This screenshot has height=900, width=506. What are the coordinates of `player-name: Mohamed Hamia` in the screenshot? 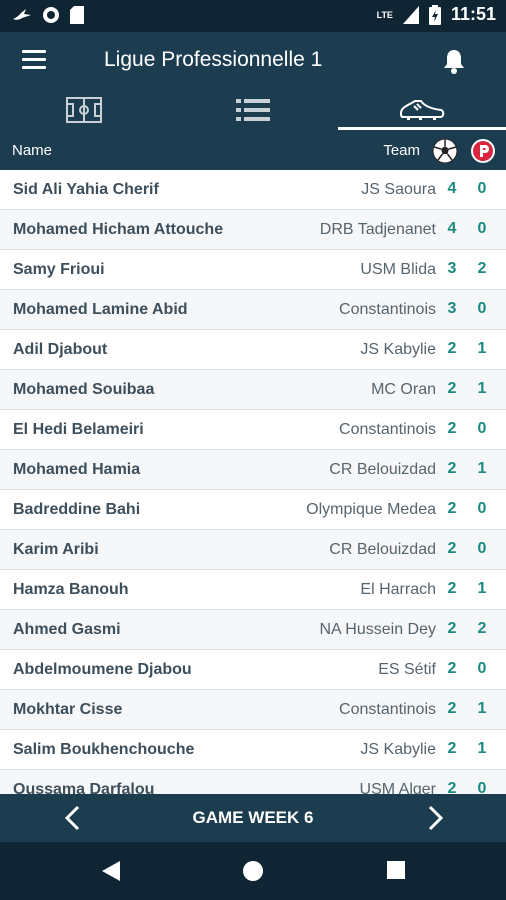 It's located at (77, 469).